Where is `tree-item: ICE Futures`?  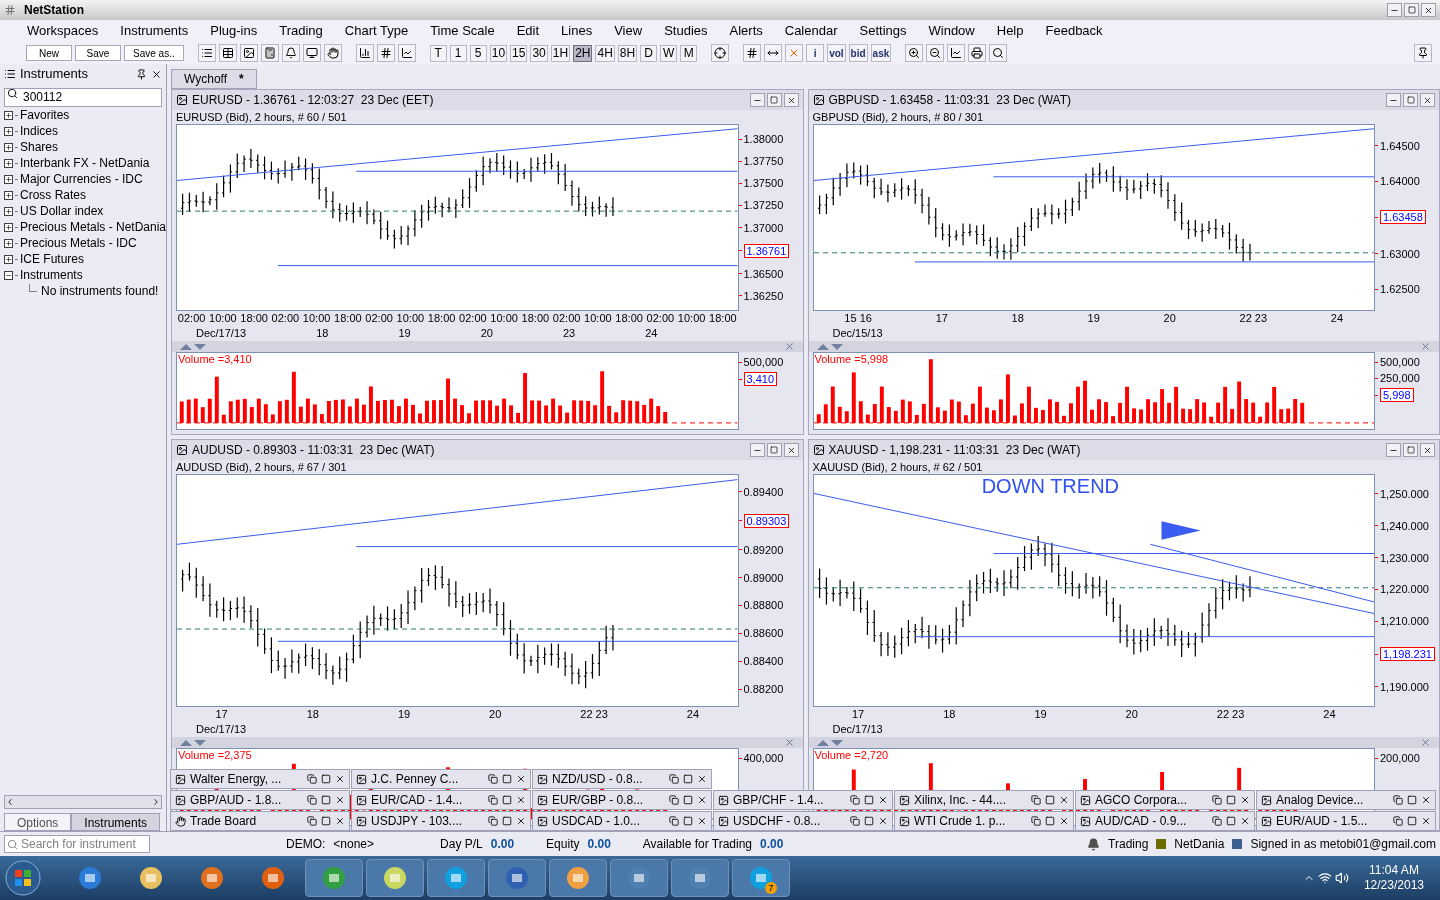 tree-item: ICE Futures is located at coordinates (85, 259).